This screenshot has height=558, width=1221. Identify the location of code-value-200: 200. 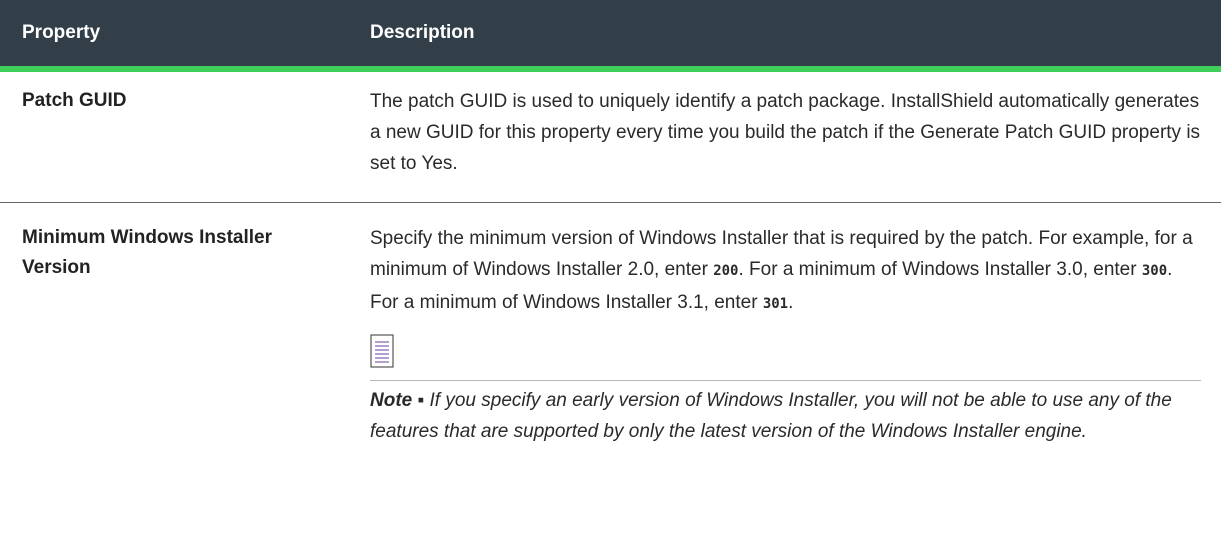
(726, 271).